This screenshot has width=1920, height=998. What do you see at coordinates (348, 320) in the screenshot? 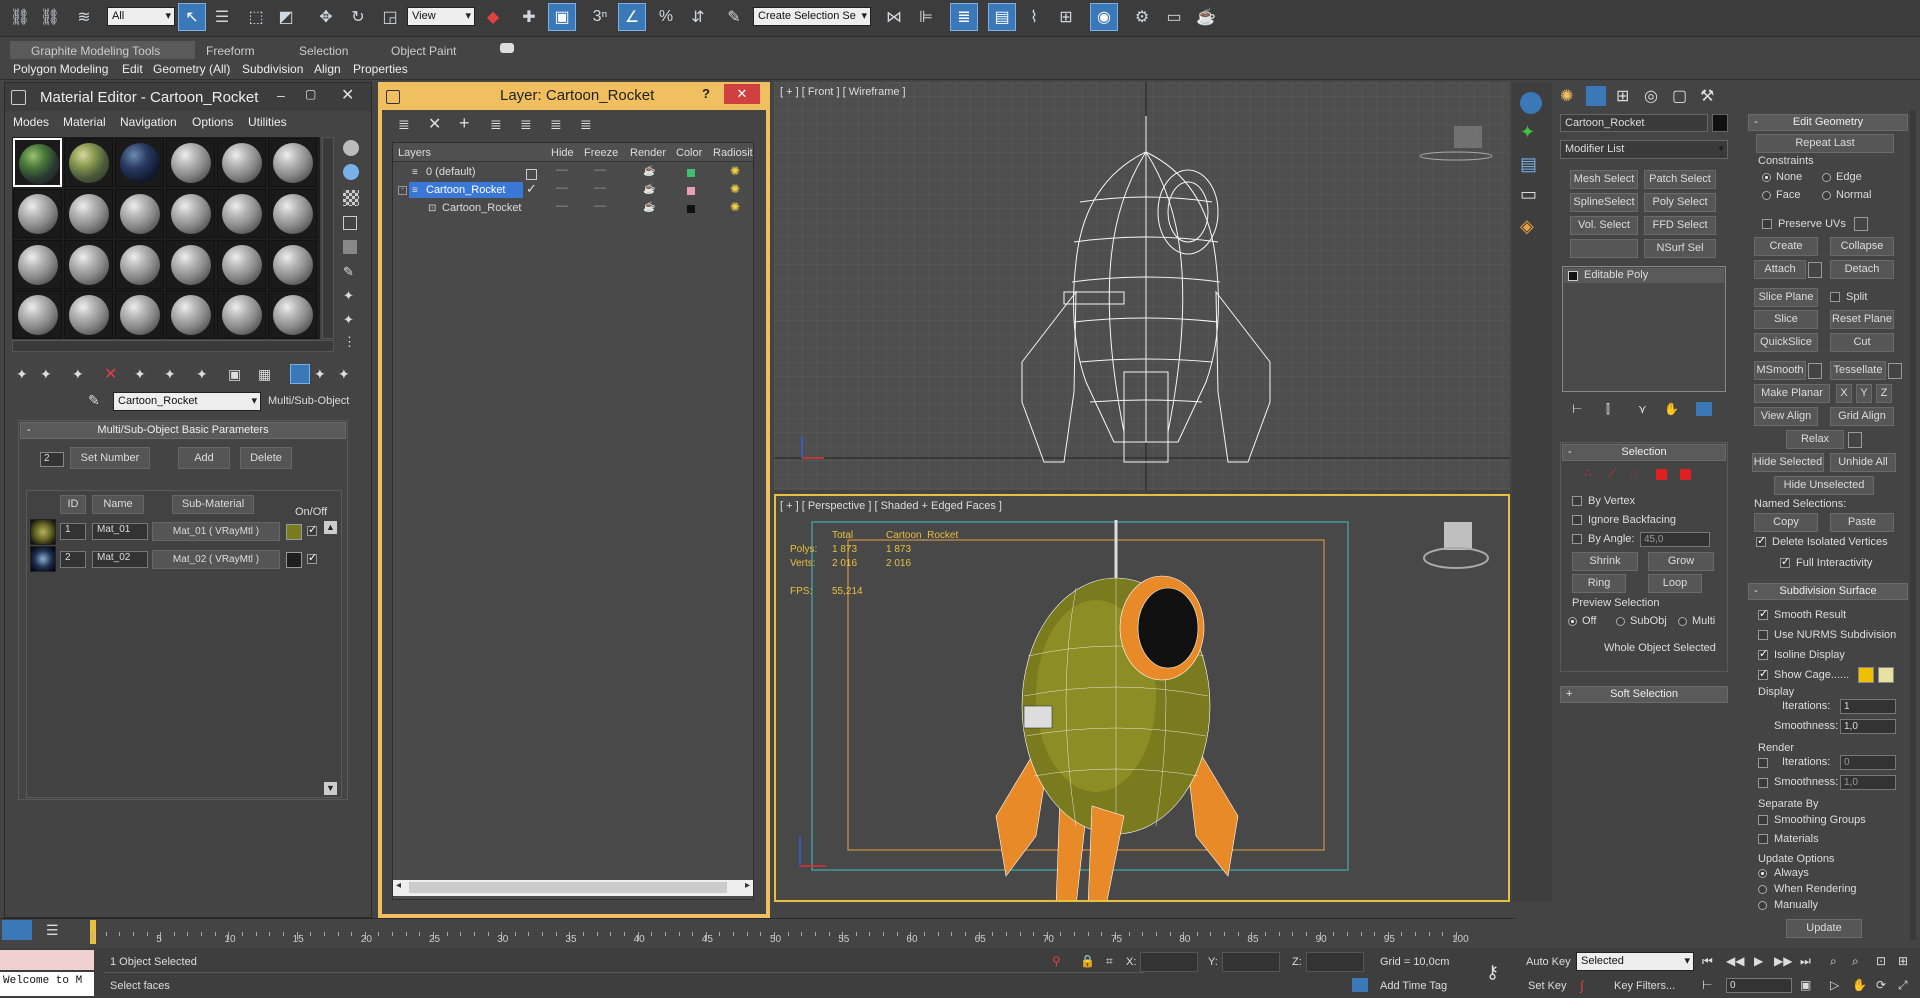
I see `select-by-material-icon: ✦` at bounding box center [348, 320].